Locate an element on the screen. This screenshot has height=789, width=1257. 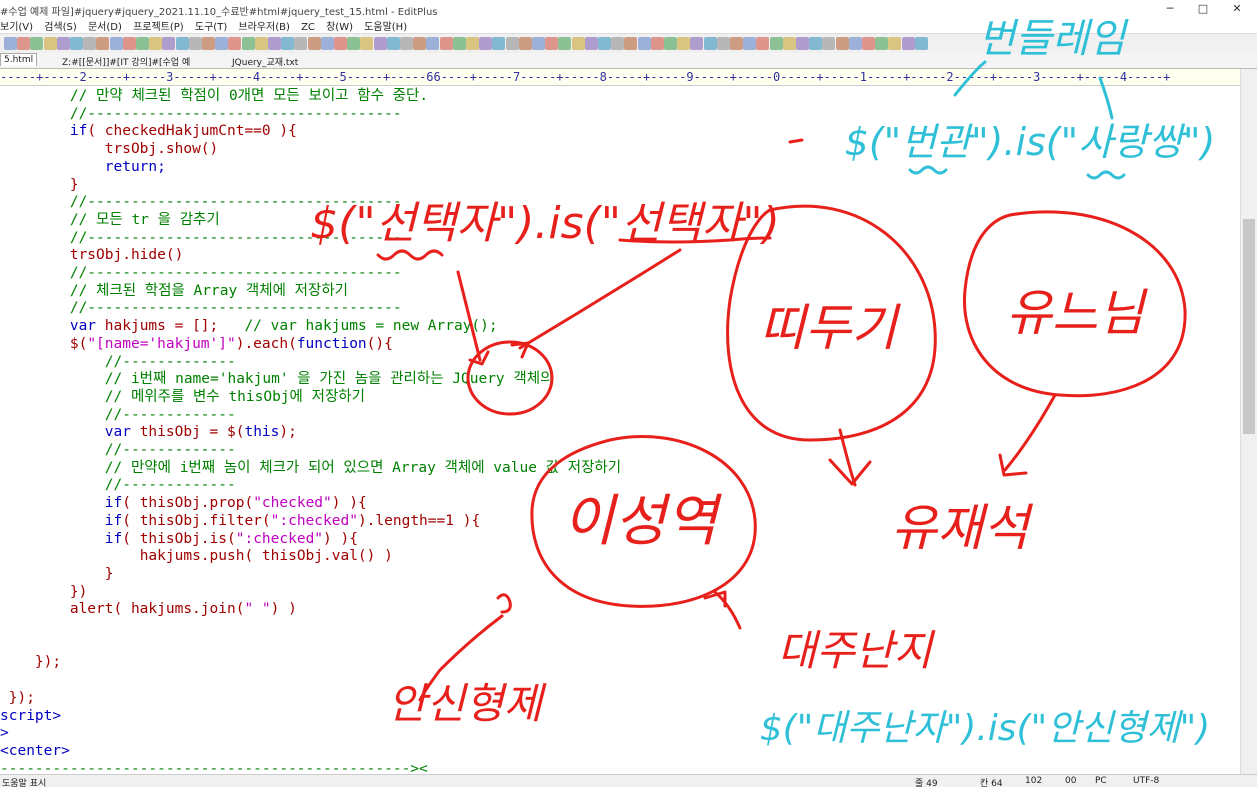
menu-project: 프로젝트(P) is located at coordinates (158, 27).